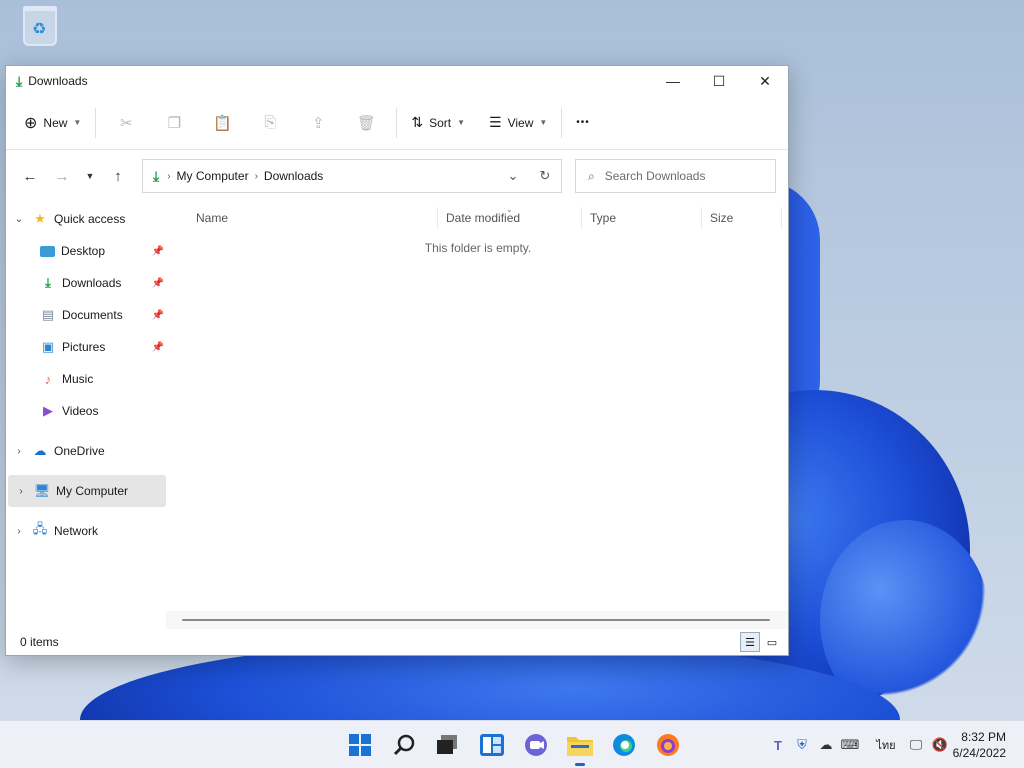 The width and height of the screenshot is (1024, 768). What do you see at coordinates (42, 490) in the screenshot?
I see `computer-icon: 🖥` at bounding box center [42, 490].